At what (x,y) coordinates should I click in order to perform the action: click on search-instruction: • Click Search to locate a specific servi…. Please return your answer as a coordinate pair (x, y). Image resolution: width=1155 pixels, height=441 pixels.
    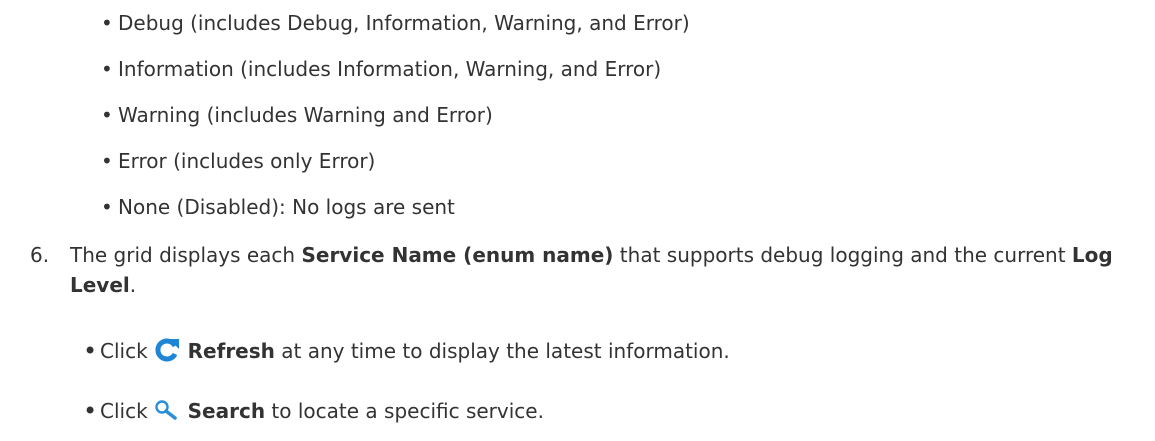
    Looking at the image, I should click on (313, 413).